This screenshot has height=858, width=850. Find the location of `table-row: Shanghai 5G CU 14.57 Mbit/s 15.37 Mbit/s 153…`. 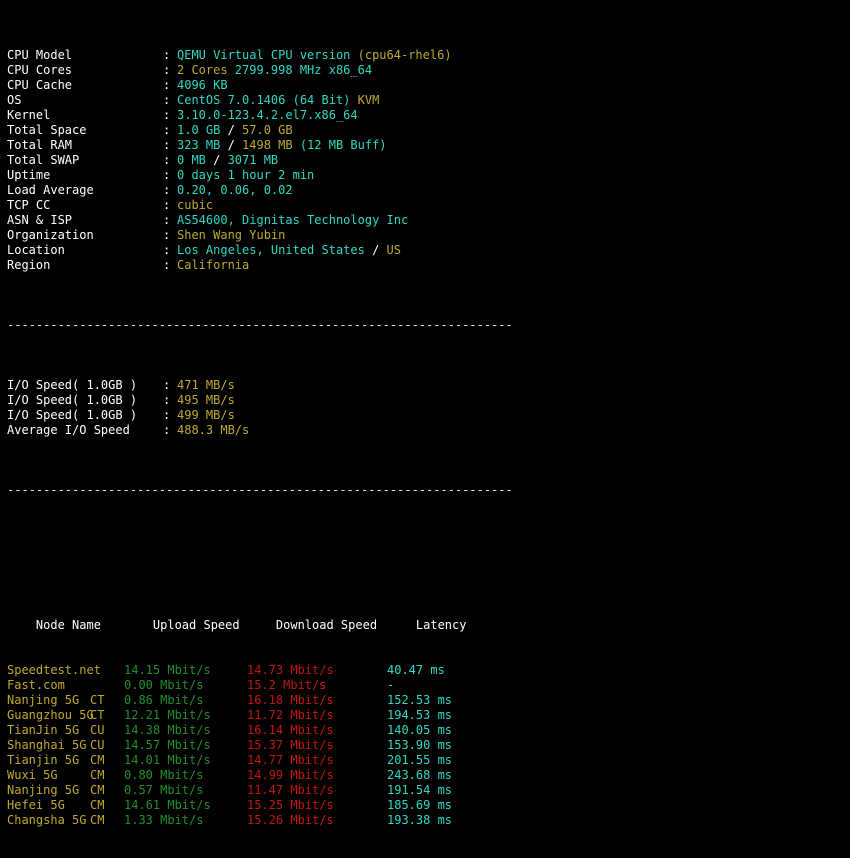

table-row: Shanghai 5G CU 14.57 Mbit/s 15.37 Mbit/s 153… is located at coordinates (428, 745).